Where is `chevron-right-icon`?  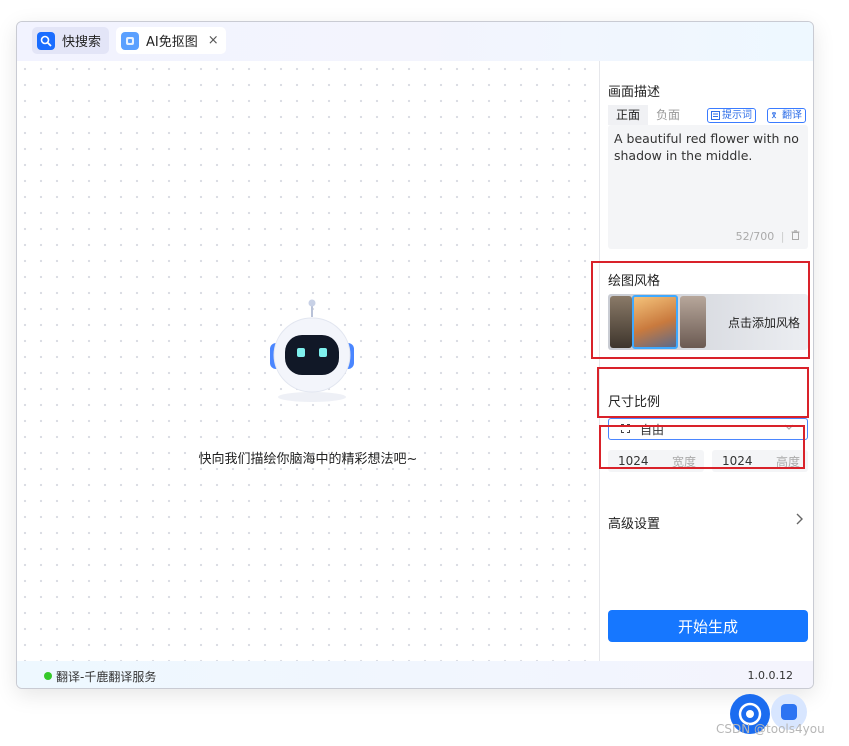 chevron-right-icon is located at coordinates (799, 520).